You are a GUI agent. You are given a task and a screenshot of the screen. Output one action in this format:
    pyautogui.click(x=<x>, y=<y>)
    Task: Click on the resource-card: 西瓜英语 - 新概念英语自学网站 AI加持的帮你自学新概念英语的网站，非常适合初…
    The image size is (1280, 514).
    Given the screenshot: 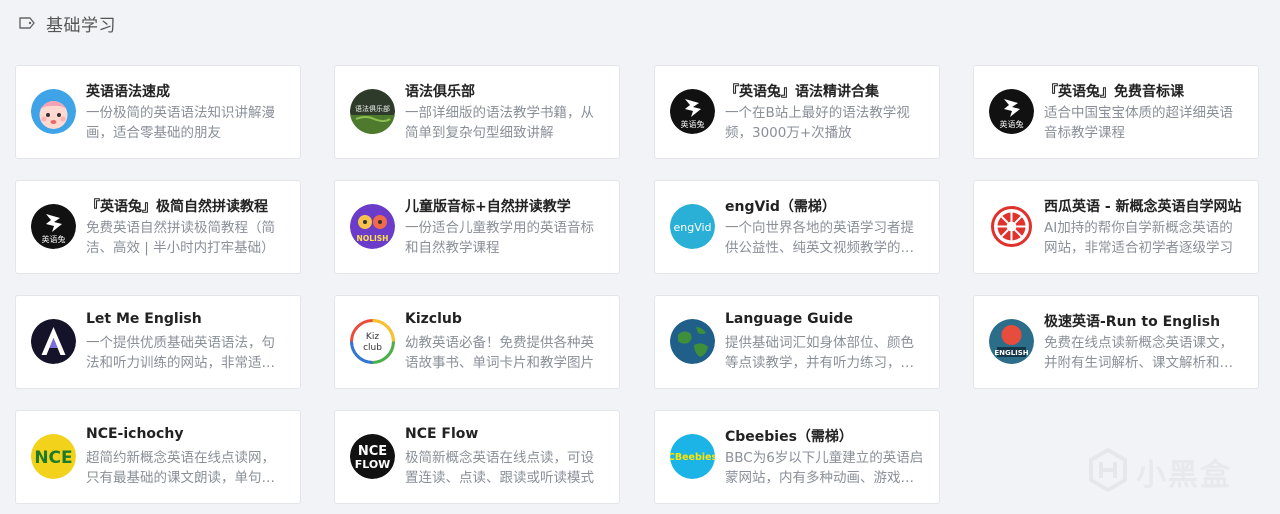 What is the action you would take?
    pyautogui.click(x=1116, y=227)
    